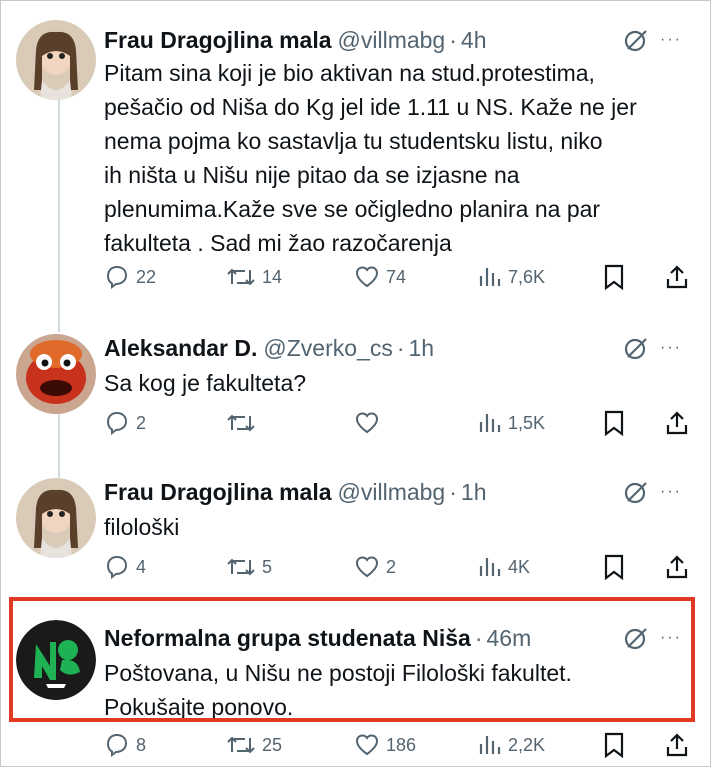  Describe the element at coordinates (272, 744) in the screenshot. I see `repost-count: 25` at that location.